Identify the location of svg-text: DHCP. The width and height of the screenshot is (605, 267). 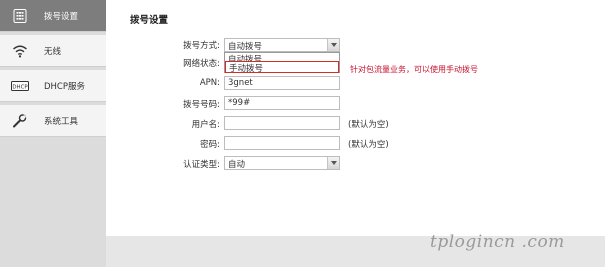
(20, 88).